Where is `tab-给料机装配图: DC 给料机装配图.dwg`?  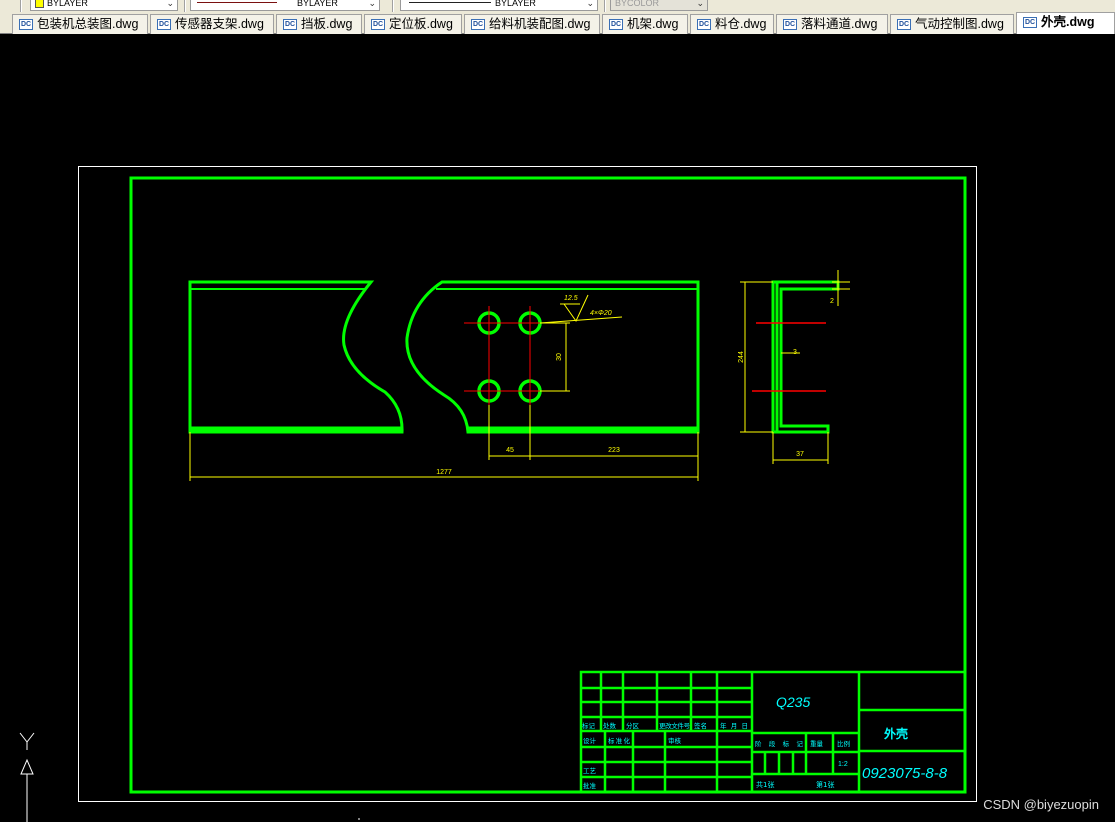
tab-给料机装配图: DC 给料机装配图.dwg is located at coordinates (532, 24).